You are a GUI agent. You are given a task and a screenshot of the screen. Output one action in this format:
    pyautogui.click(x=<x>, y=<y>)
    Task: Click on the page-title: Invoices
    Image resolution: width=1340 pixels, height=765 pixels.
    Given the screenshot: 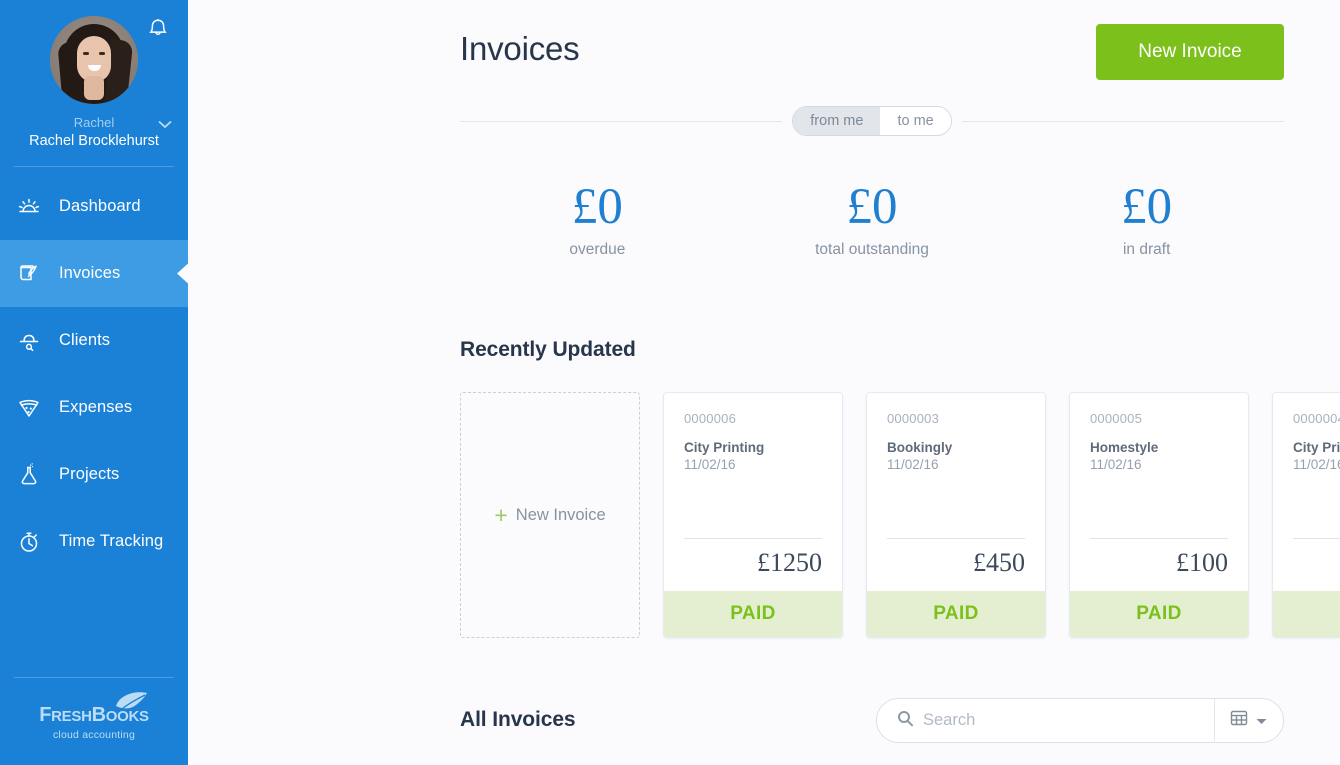 What is the action you would take?
    pyautogui.click(x=520, y=48)
    